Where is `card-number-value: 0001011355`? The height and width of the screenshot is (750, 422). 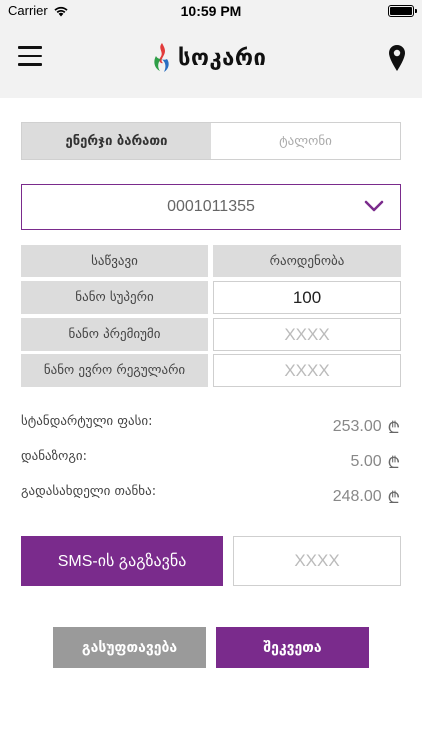 card-number-value: 0001011355 is located at coordinates (211, 206).